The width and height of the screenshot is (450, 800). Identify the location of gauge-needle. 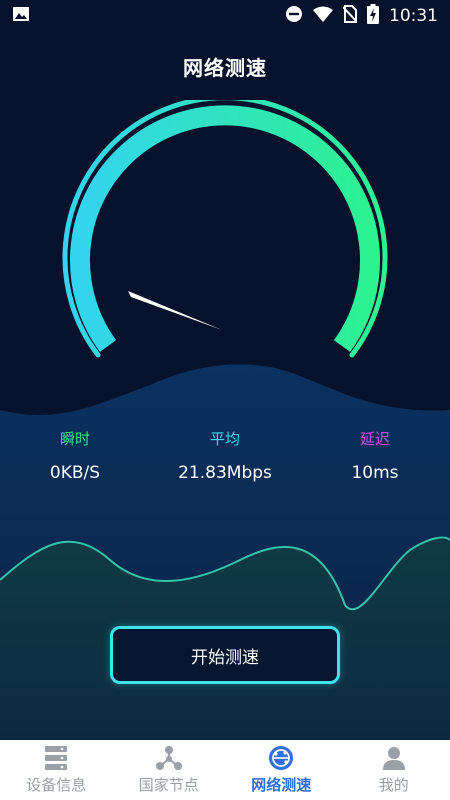
(175, 310).